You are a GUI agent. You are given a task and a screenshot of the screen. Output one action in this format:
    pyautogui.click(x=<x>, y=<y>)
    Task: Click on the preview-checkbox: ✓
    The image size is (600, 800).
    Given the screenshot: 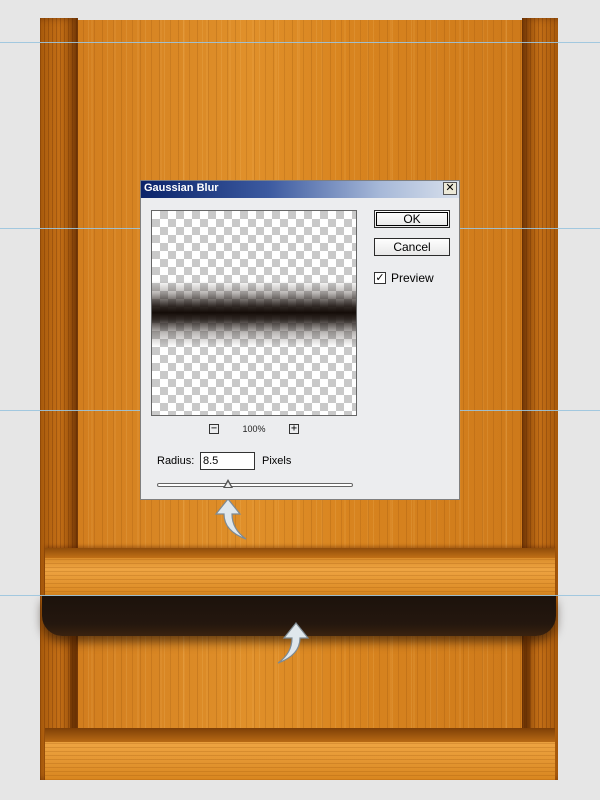 What is the action you would take?
    pyautogui.click(x=380, y=278)
    